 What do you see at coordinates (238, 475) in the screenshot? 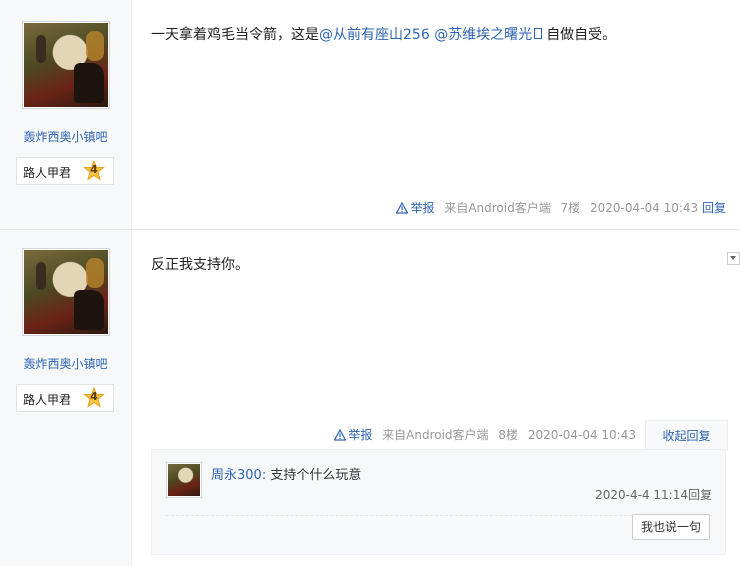
I see `sub-reply-author: 周永300:` at bounding box center [238, 475].